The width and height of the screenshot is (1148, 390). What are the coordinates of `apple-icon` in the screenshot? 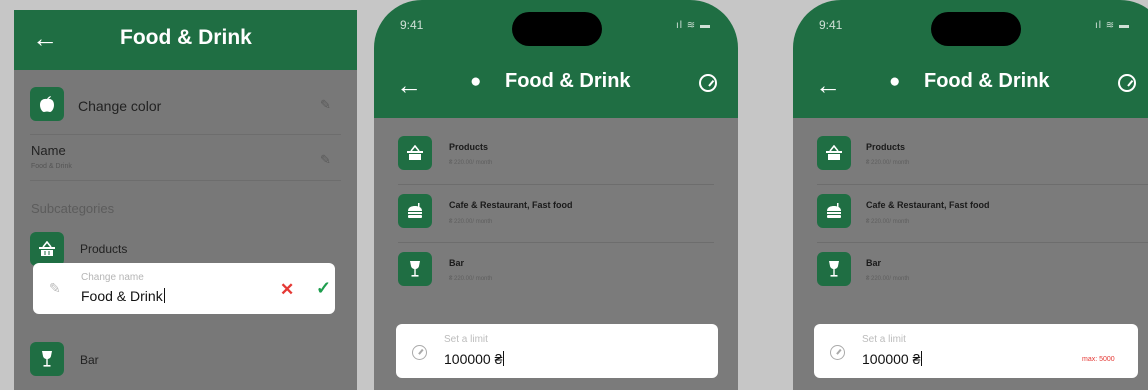 It's located at (47, 104).